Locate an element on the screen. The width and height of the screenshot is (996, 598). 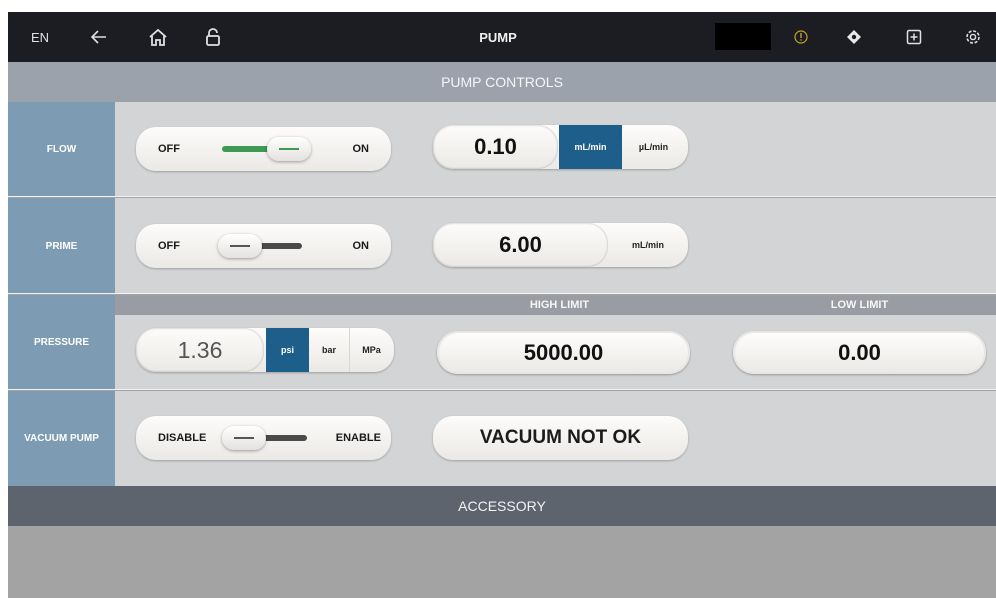
limit-header-strip: HIGH LIMIT LOW LIMIT is located at coordinates (555, 305).